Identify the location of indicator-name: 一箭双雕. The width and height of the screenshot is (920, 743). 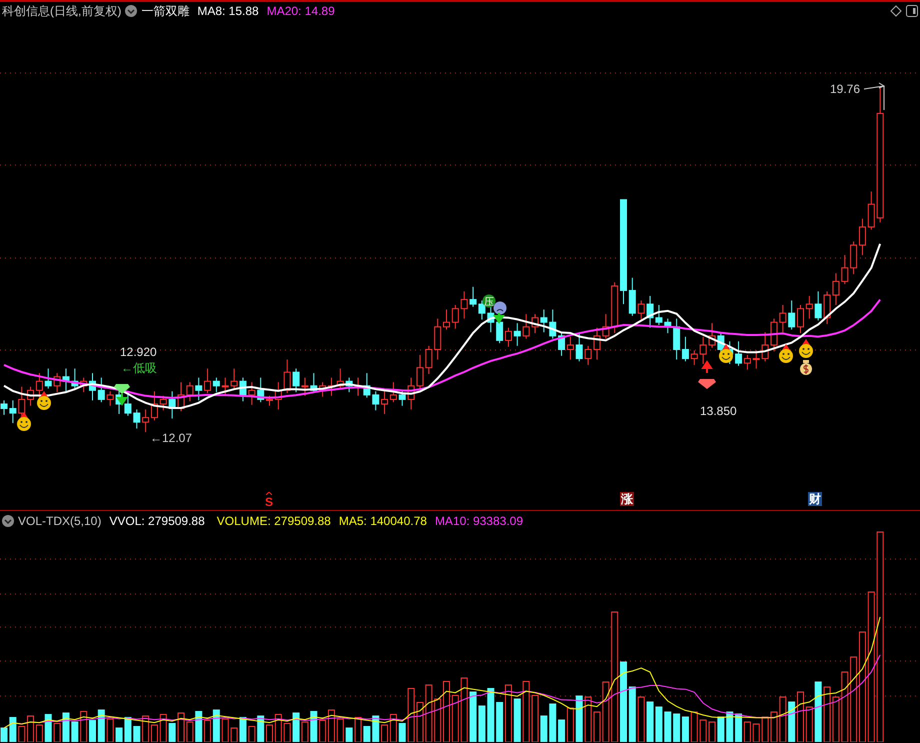
(165, 11).